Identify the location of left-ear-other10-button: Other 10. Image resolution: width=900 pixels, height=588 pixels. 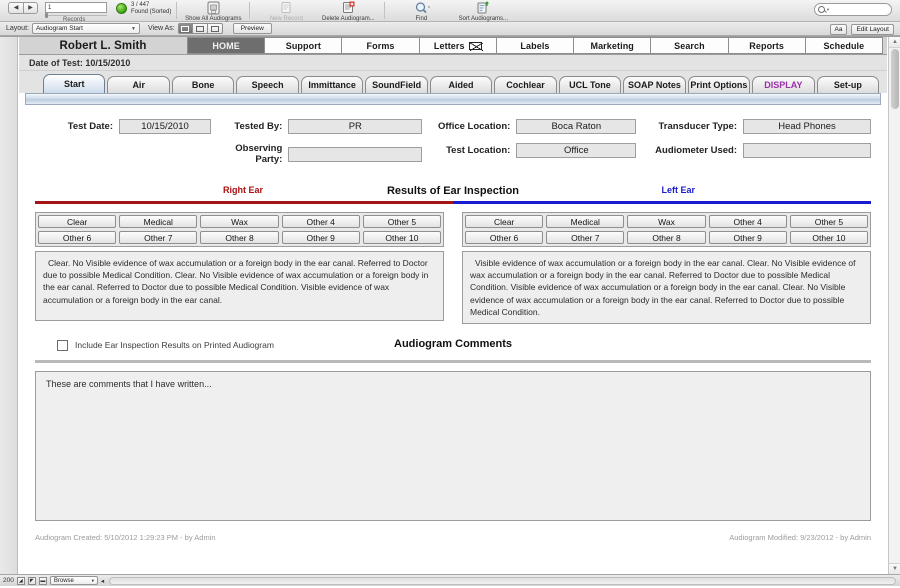
(829, 237).